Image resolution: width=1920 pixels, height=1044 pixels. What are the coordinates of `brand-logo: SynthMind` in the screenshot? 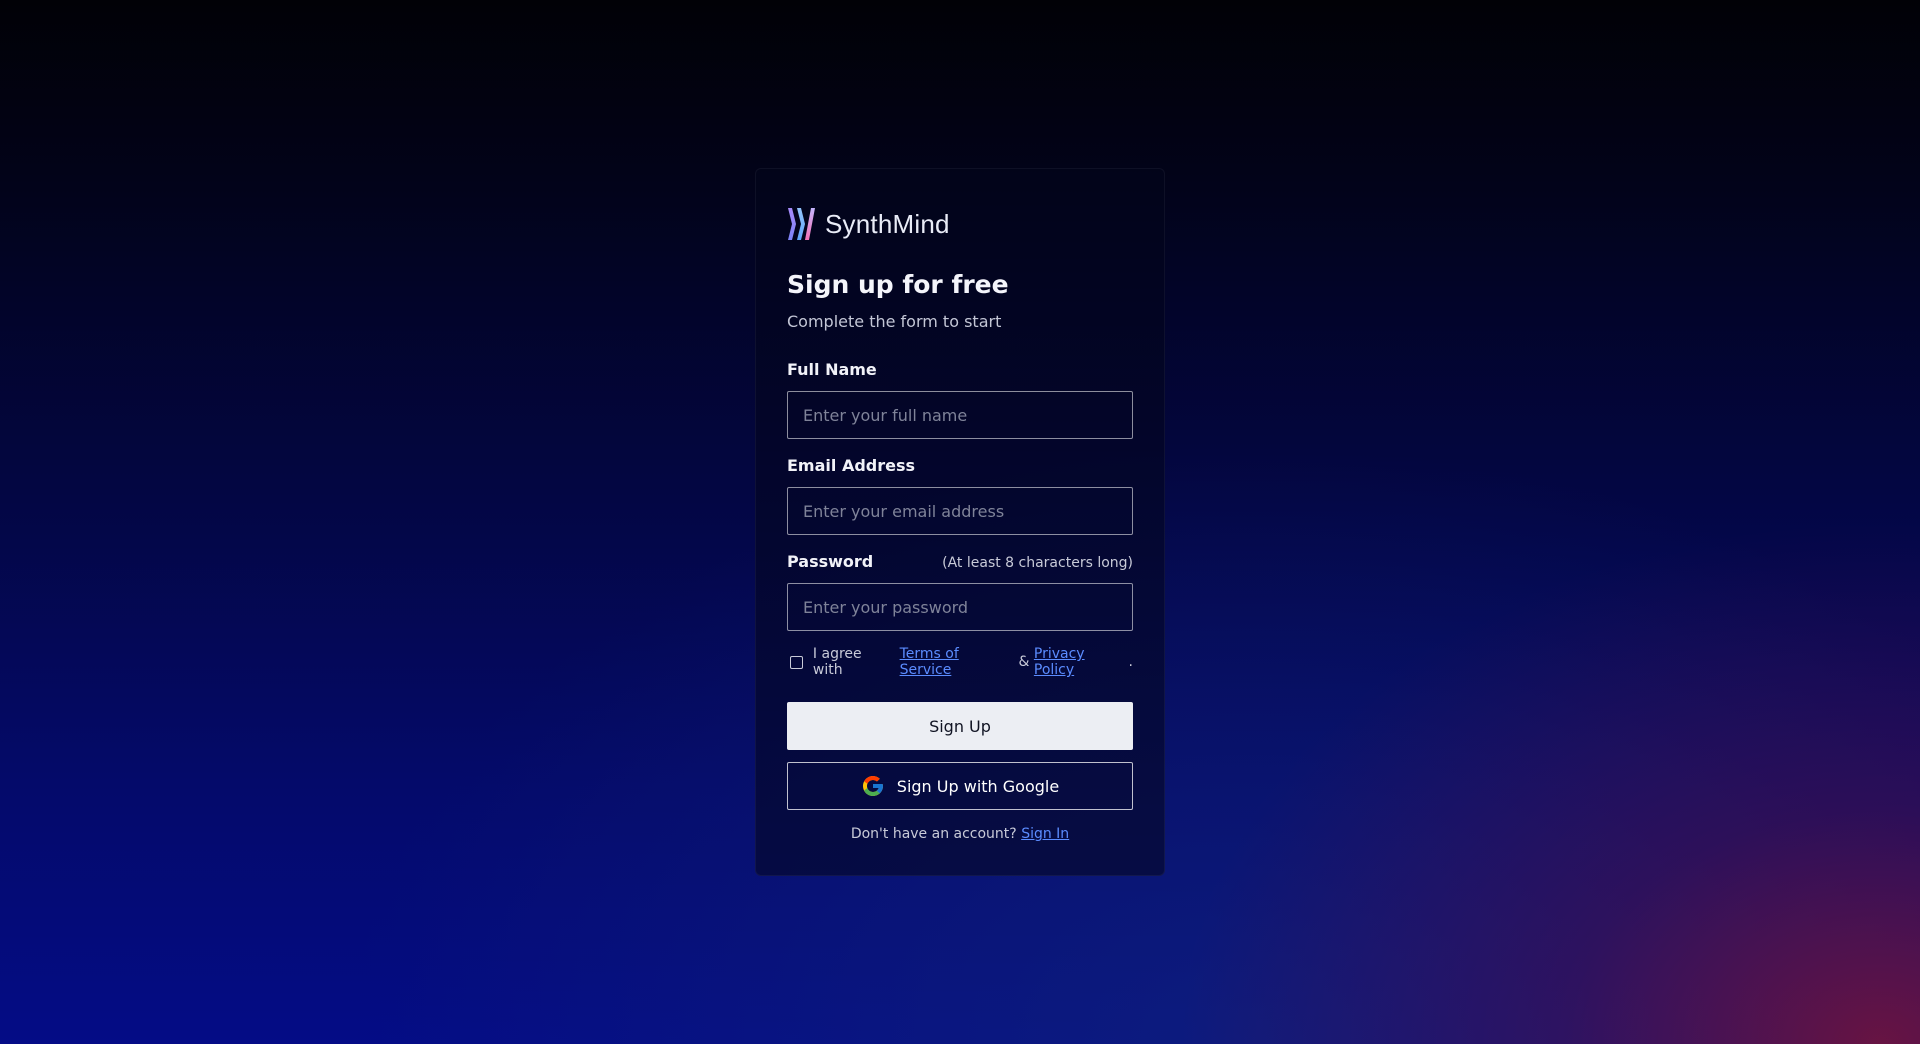 It's located at (960, 224).